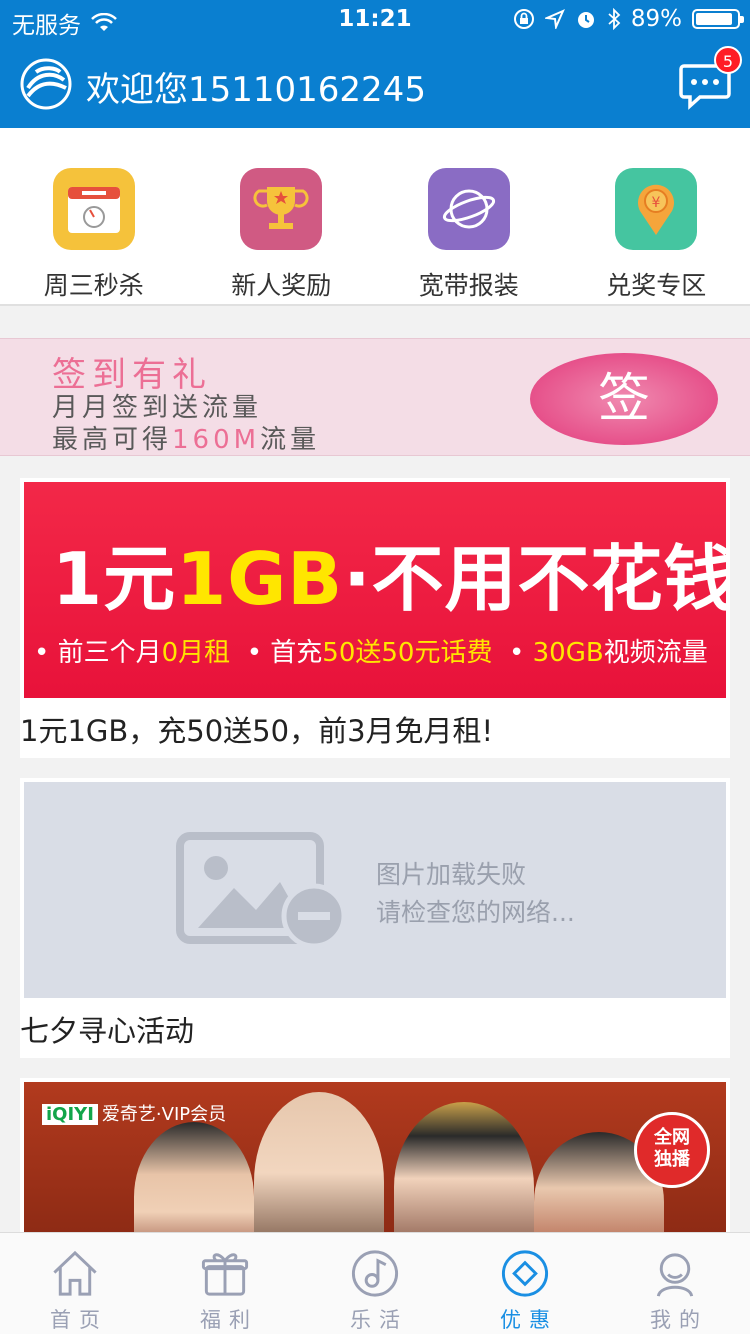 The image size is (750, 1334). I want to click on tab-offers: 优惠, so click(525, 1283).